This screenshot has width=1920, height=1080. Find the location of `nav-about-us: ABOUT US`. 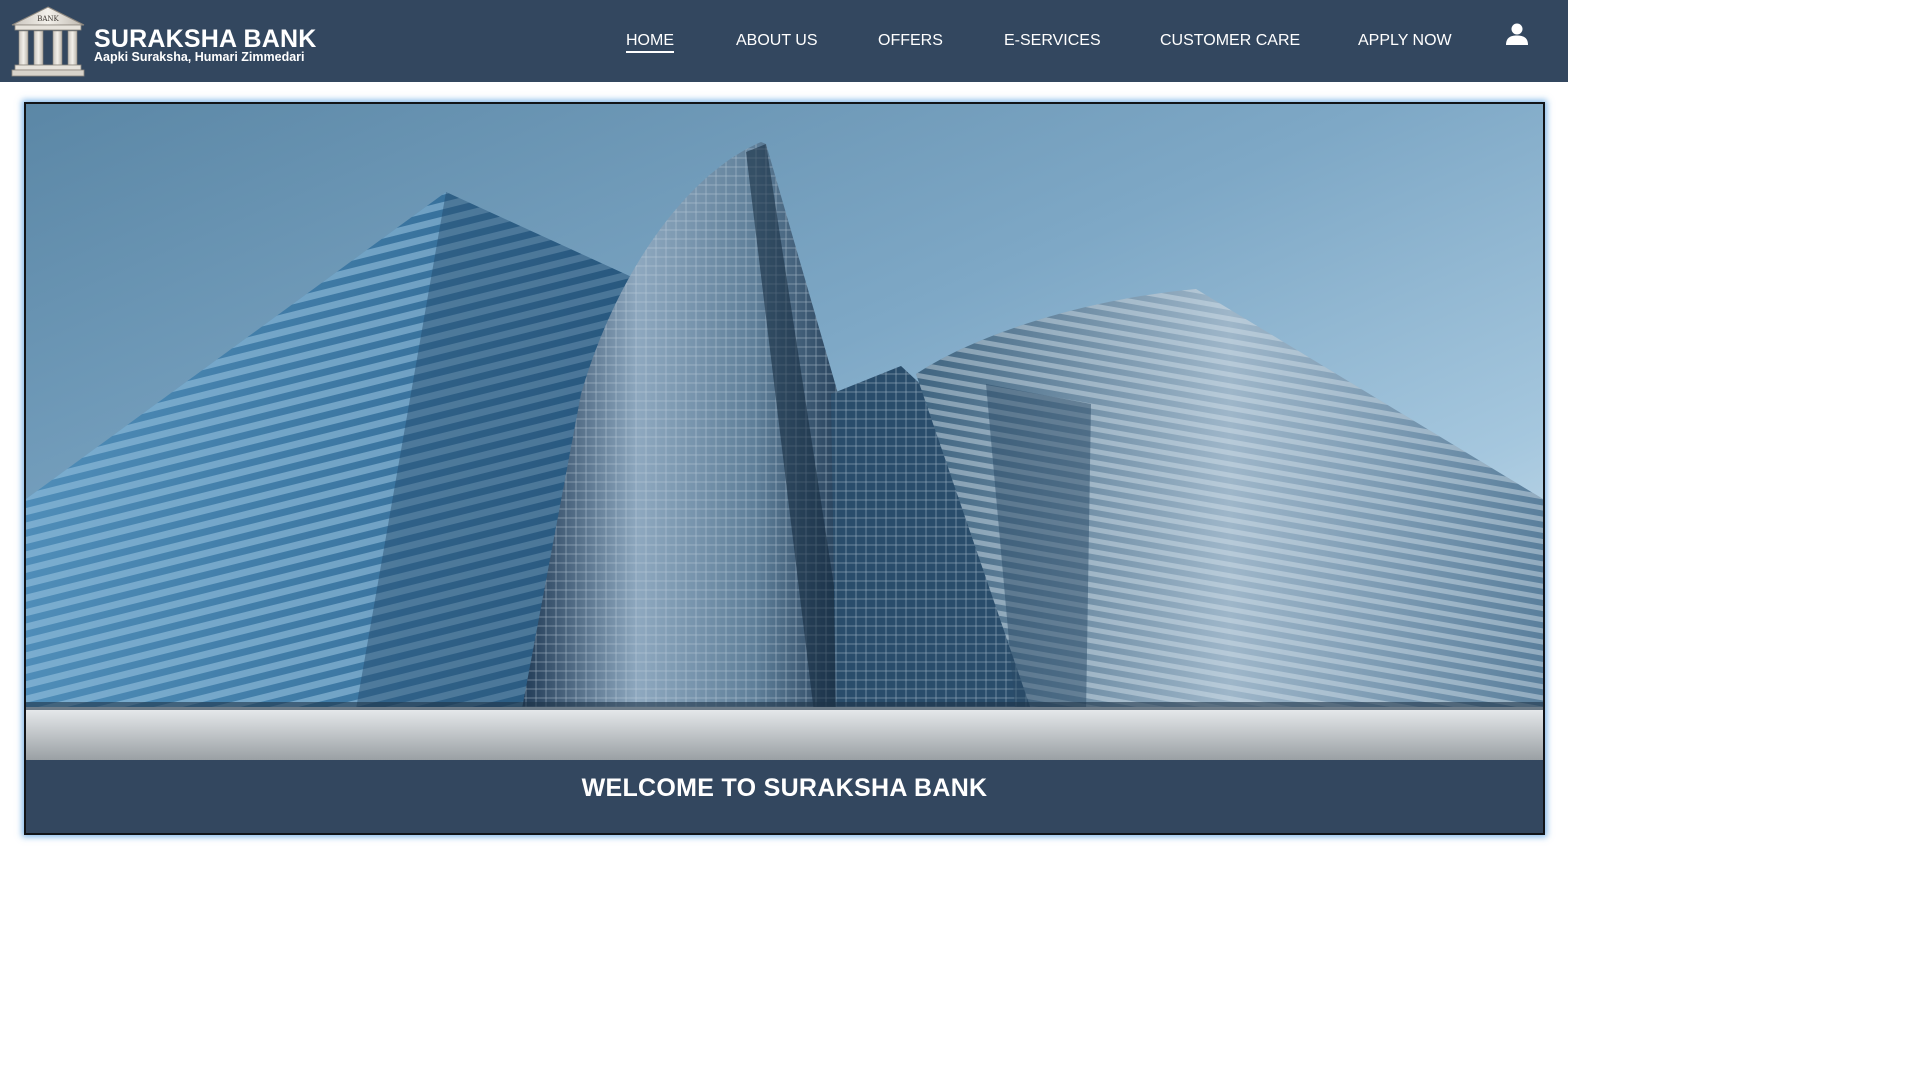

nav-about-us: ABOUT US is located at coordinates (777, 41).